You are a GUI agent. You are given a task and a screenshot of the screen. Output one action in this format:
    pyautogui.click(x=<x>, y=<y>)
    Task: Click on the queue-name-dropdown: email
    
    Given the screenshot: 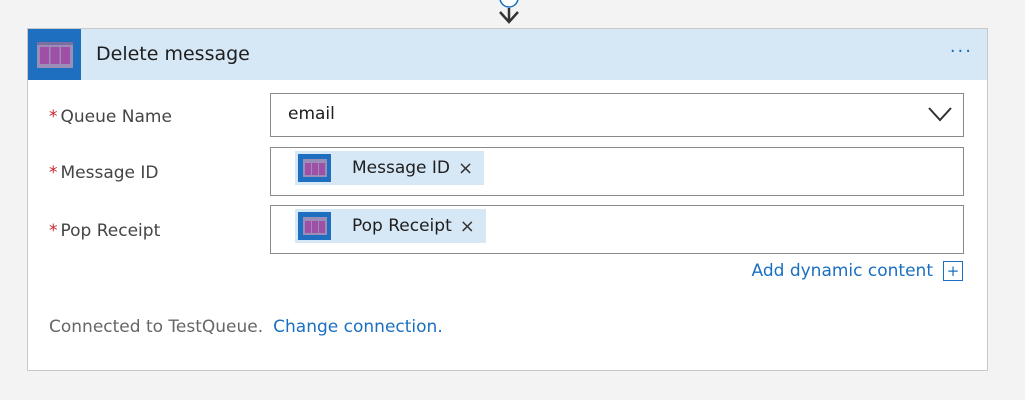 What is the action you would take?
    pyautogui.click(x=617, y=115)
    